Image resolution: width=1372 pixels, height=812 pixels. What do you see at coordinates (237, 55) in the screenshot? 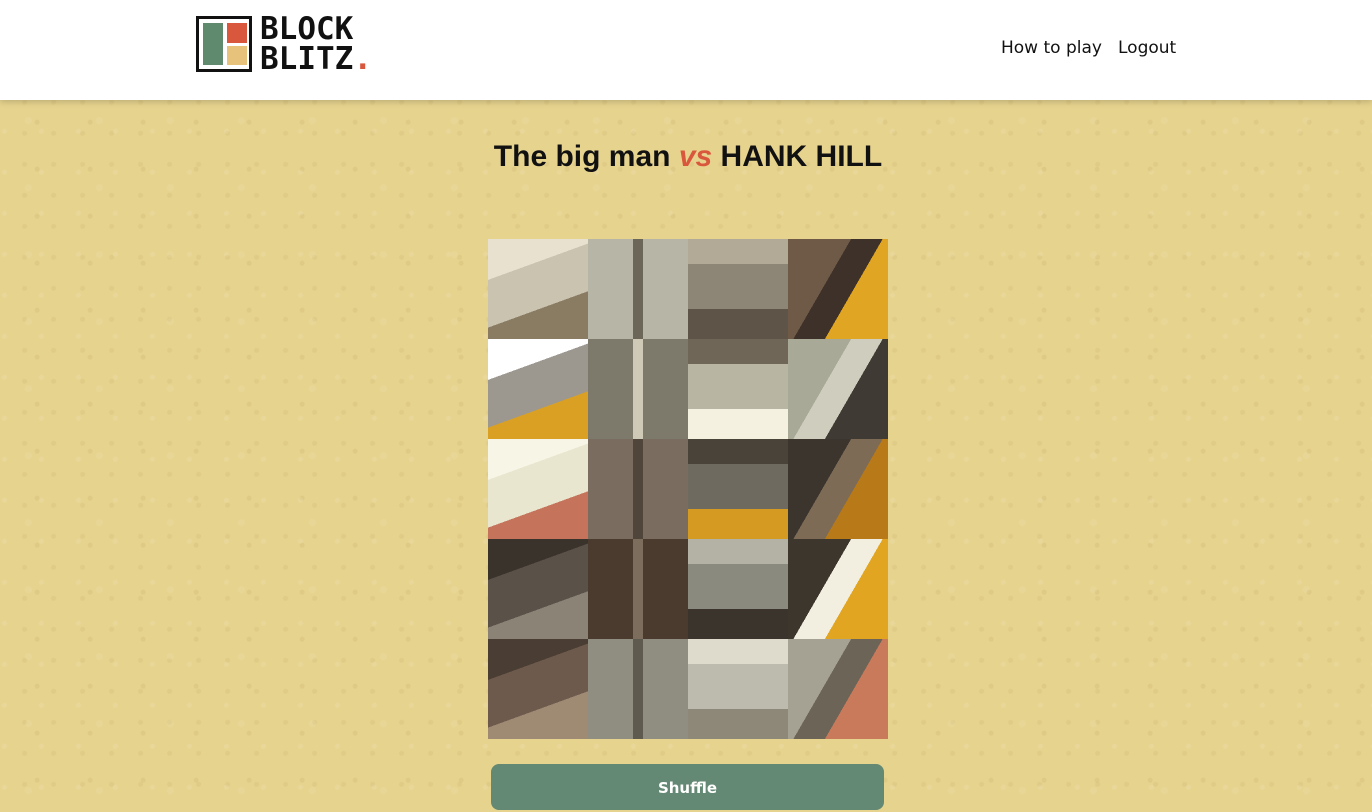
I see `logo-tan-block` at bounding box center [237, 55].